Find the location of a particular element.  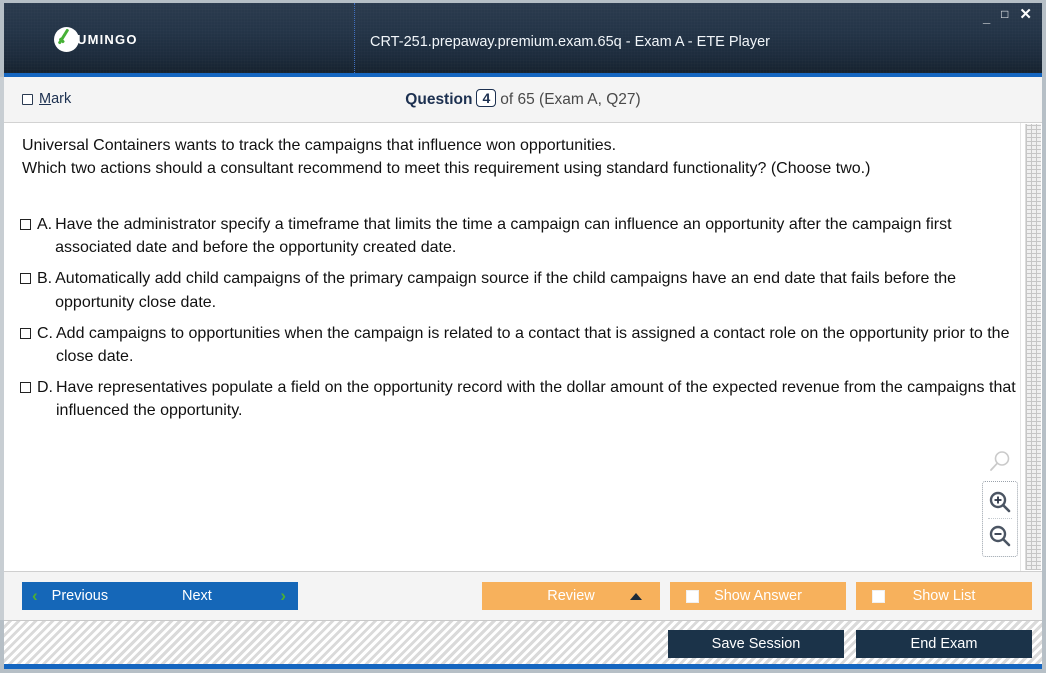

answer-checkbox-c is located at coordinates (25, 333).